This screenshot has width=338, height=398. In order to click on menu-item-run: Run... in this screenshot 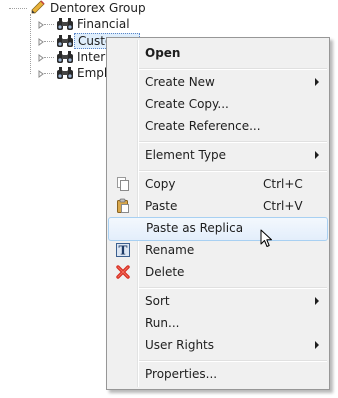, I will do `click(218, 323)`.